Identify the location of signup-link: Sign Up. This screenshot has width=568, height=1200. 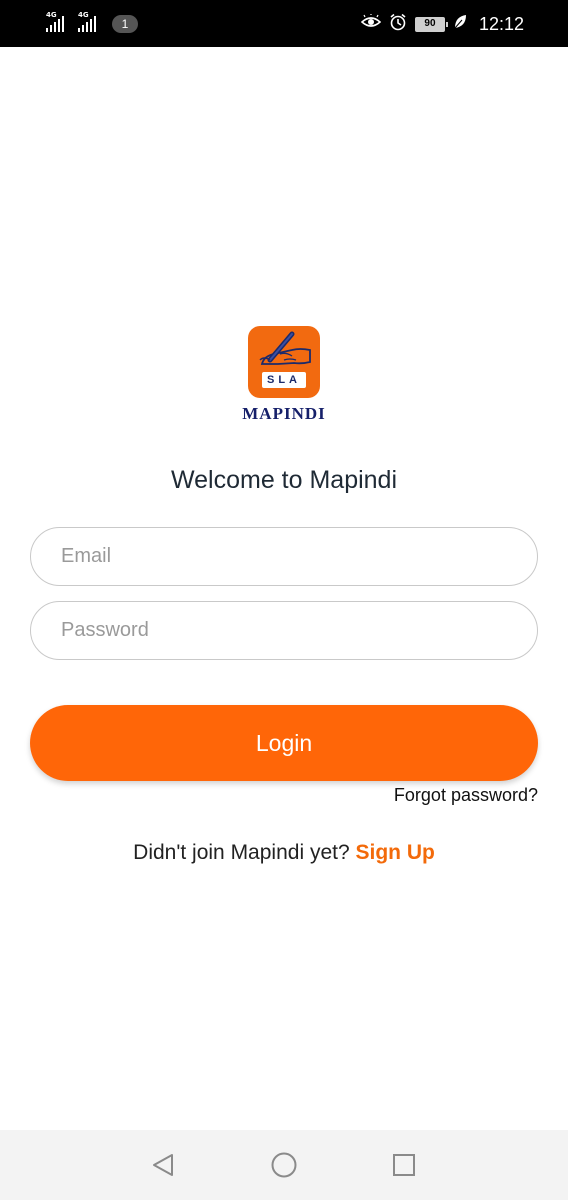
(394, 852).